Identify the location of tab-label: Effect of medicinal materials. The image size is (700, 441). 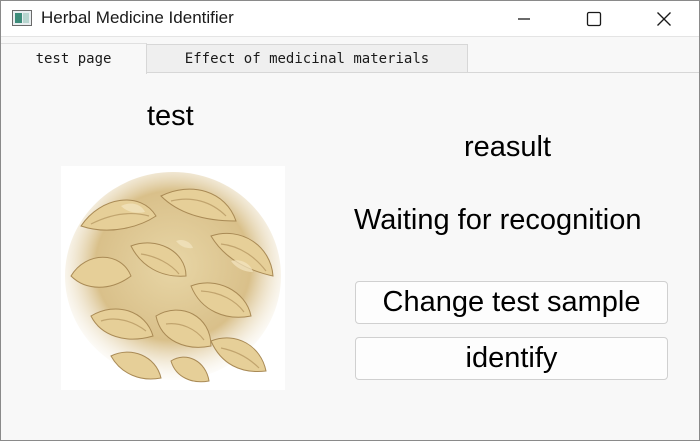
(307, 58).